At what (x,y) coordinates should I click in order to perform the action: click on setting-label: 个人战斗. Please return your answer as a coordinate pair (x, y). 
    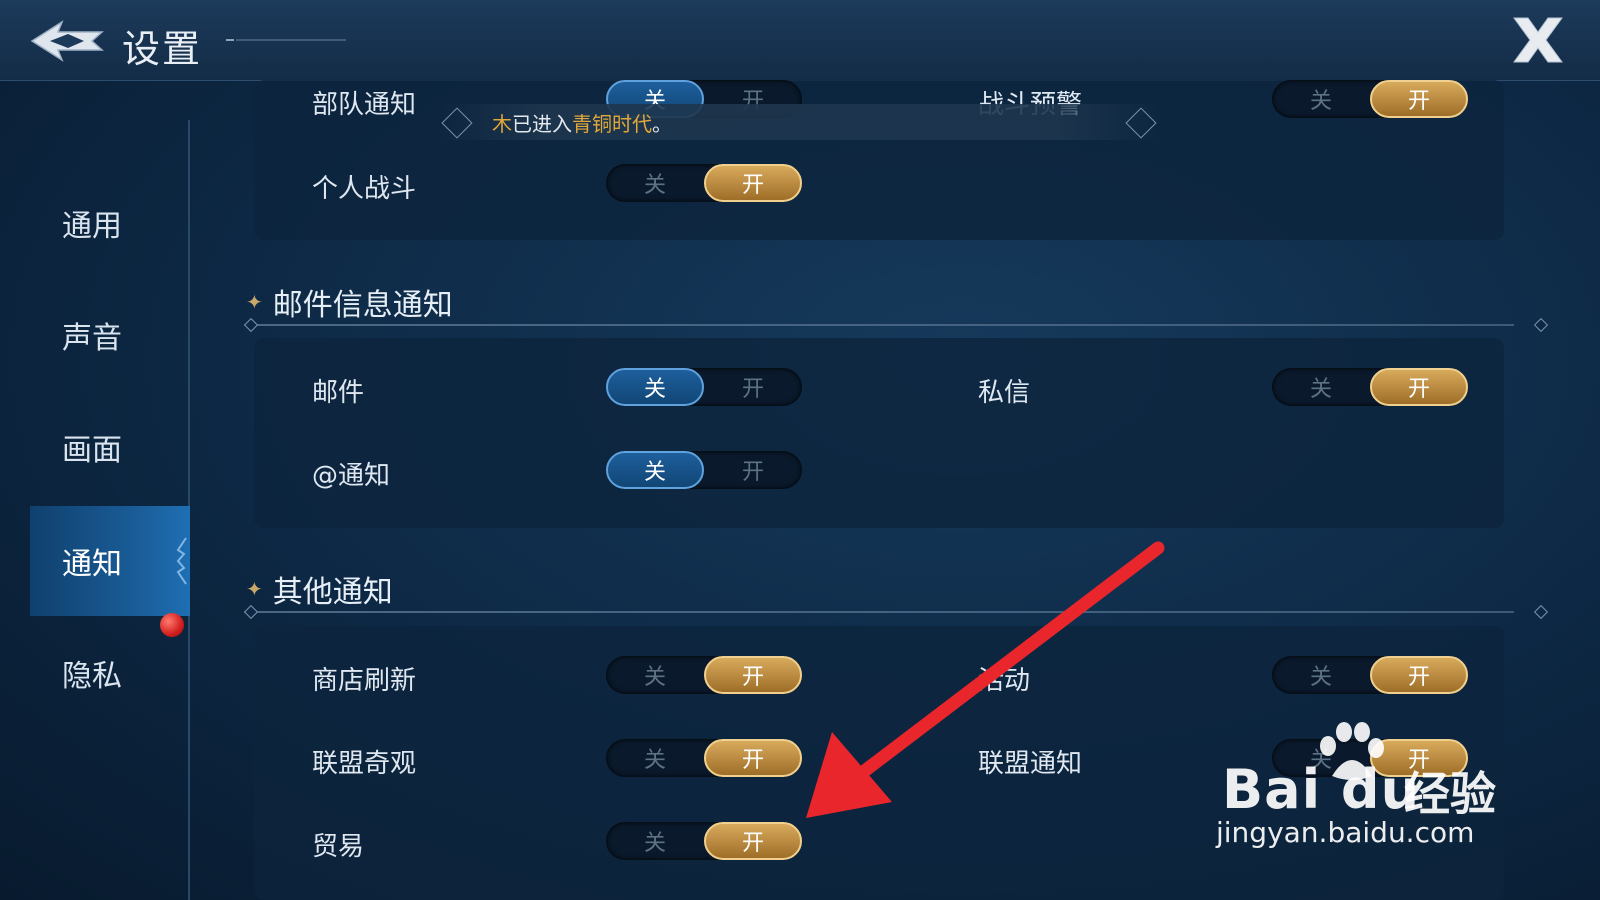
    Looking at the image, I should click on (364, 189).